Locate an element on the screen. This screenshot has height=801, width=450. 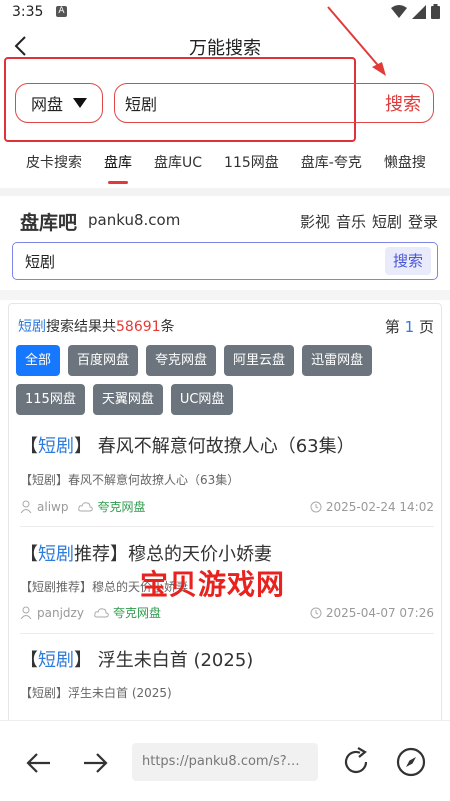
source-dropdown: 网盘 is located at coordinates (59, 103).